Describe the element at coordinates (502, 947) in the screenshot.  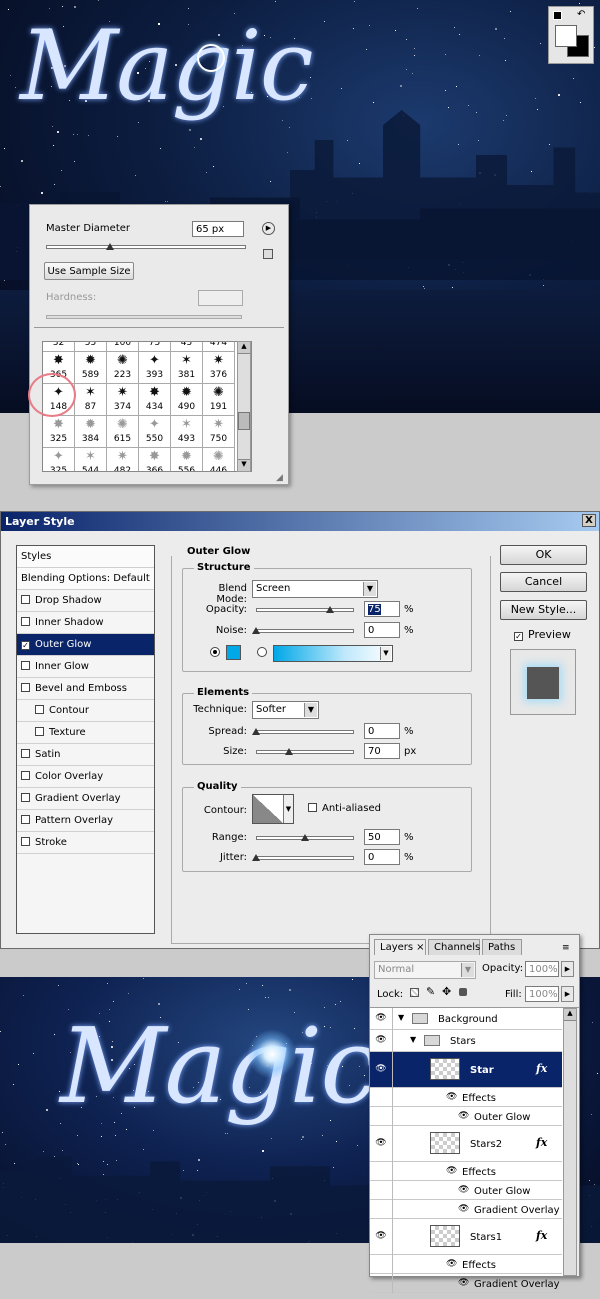
I see `tab-paths: Paths` at that location.